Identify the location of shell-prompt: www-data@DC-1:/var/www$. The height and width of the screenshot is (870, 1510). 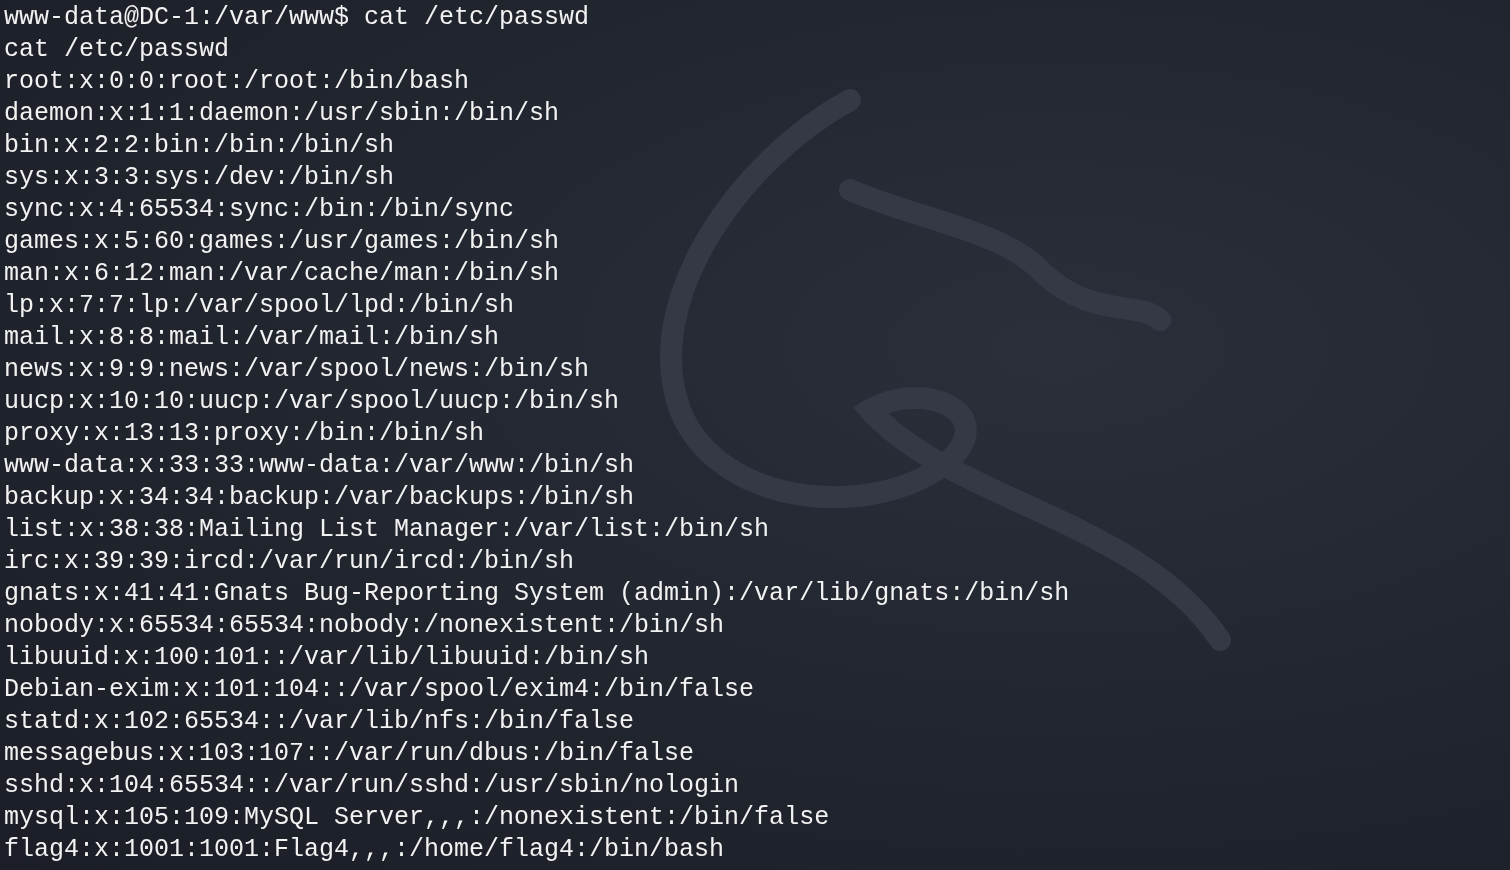
(177, 18).